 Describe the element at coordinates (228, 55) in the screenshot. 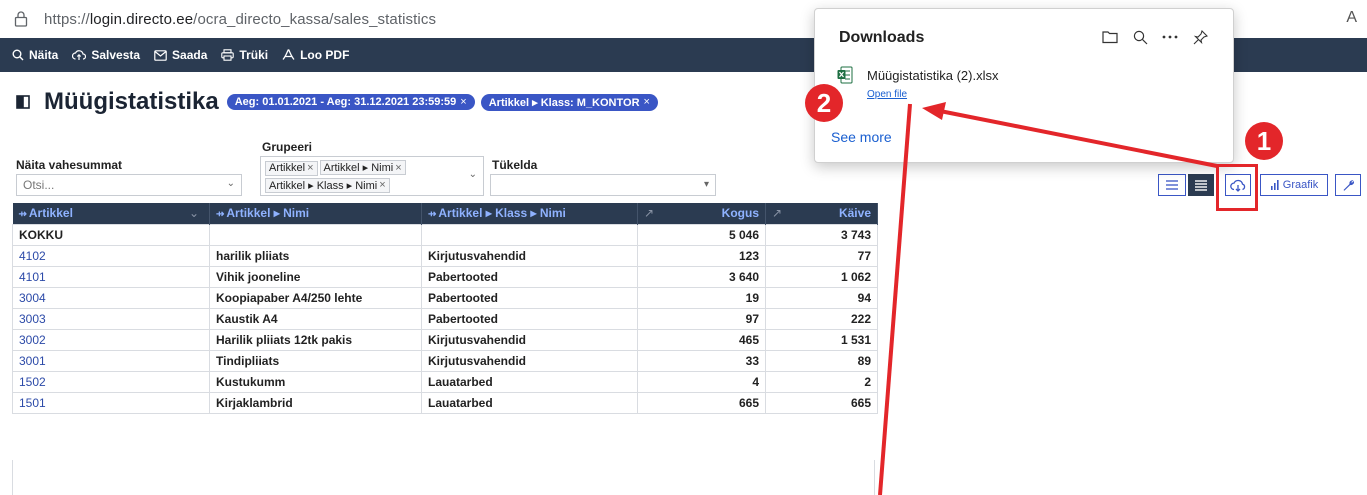

I see `printer-icon` at that location.